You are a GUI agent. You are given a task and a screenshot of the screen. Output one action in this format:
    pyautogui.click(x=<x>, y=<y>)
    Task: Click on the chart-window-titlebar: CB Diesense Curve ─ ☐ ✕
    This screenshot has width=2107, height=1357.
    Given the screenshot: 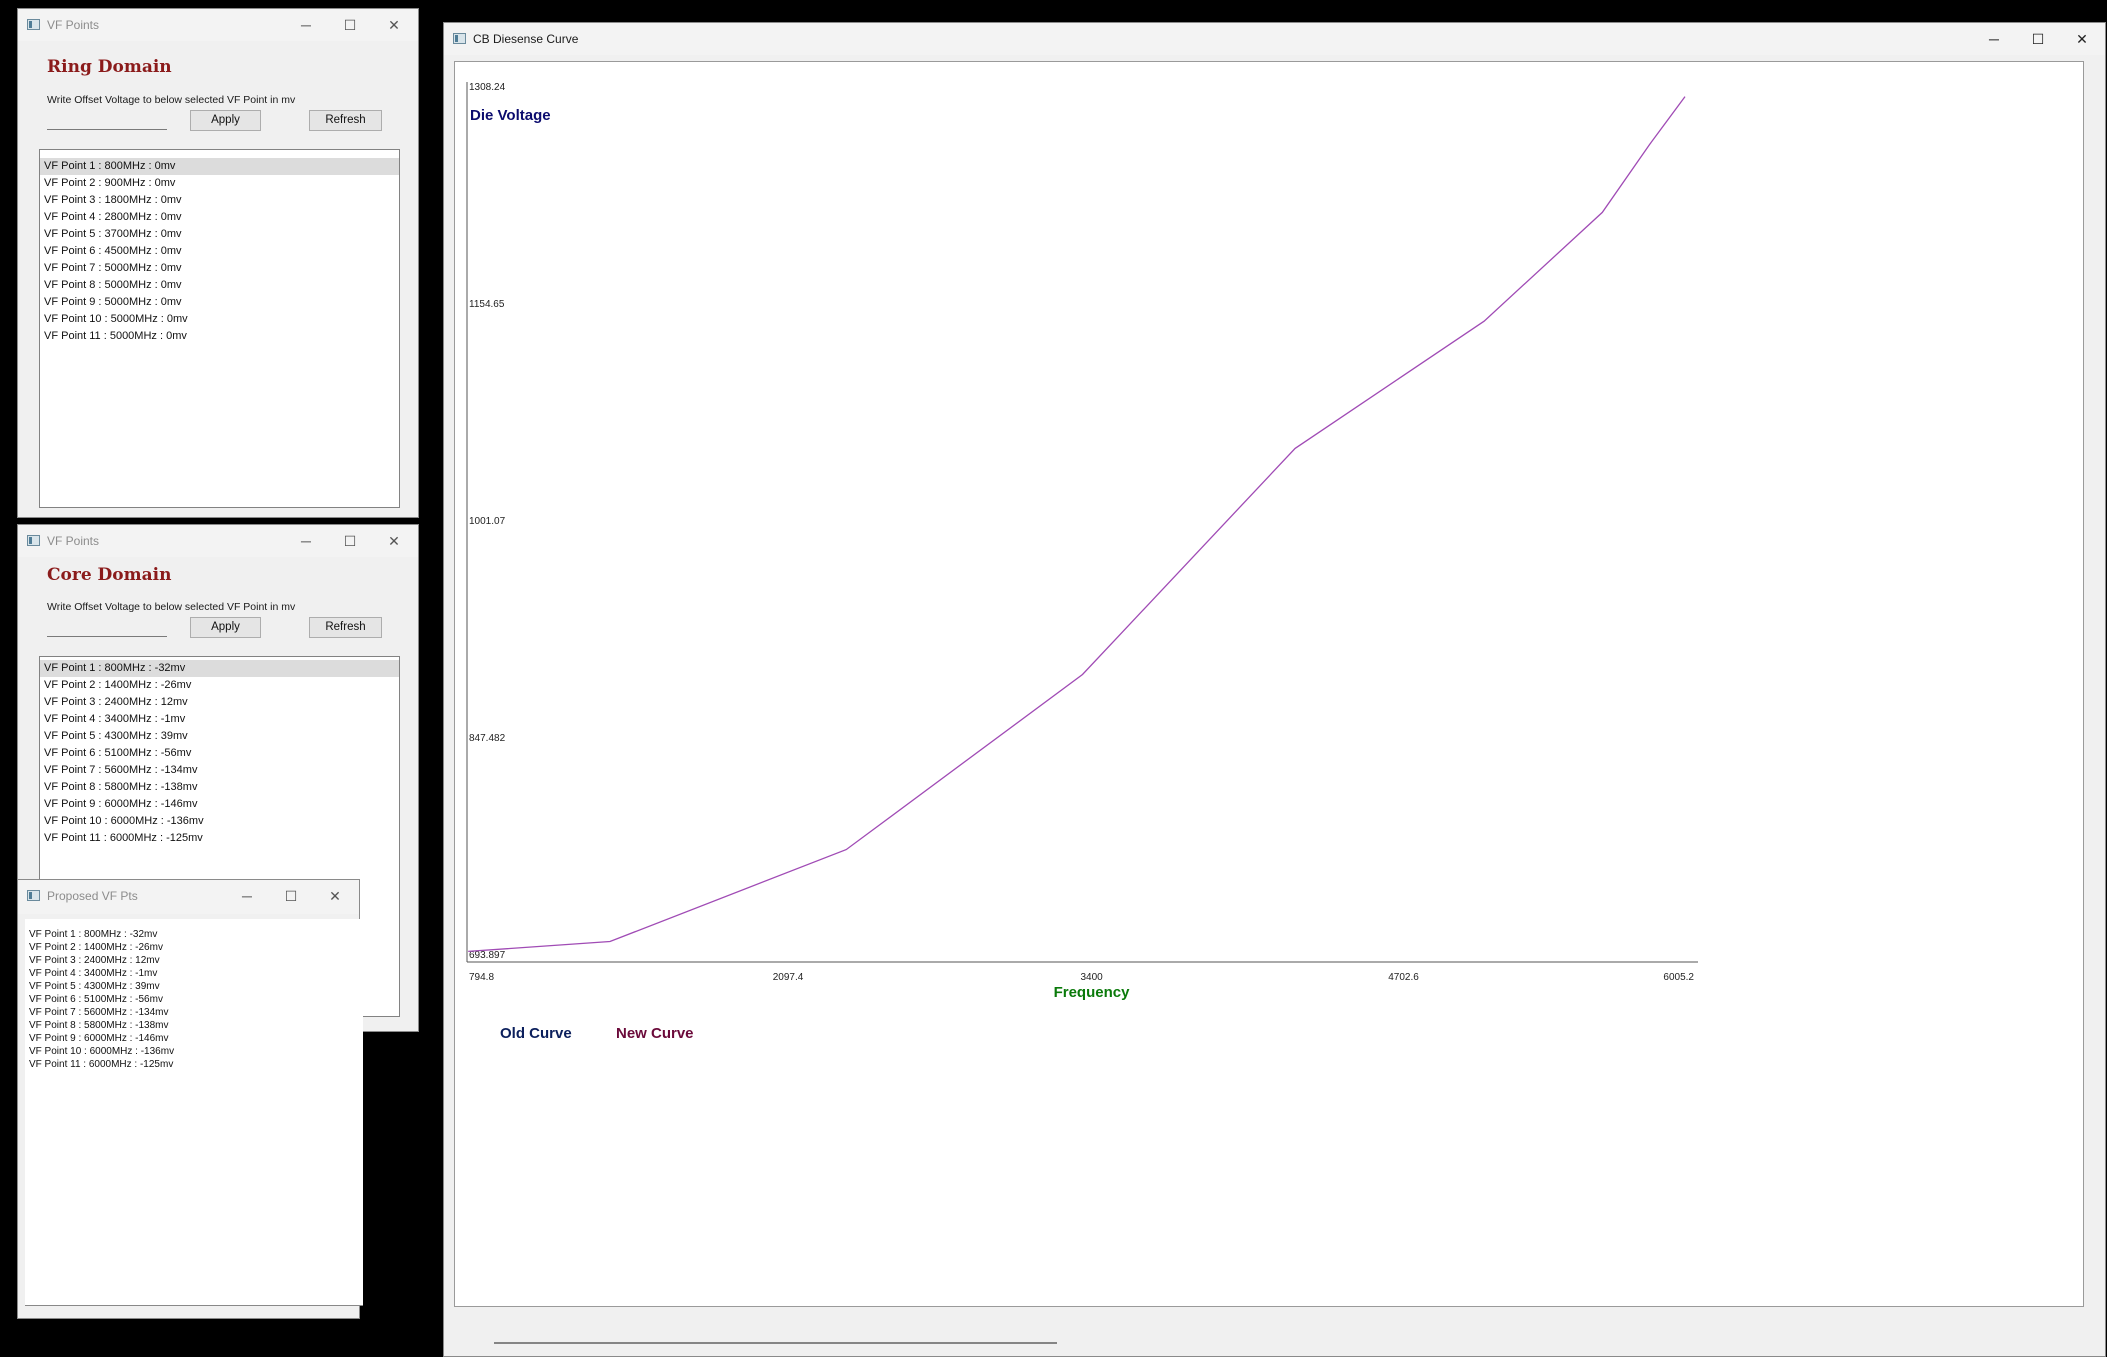 What is the action you would take?
    pyautogui.click(x=1274, y=39)
    